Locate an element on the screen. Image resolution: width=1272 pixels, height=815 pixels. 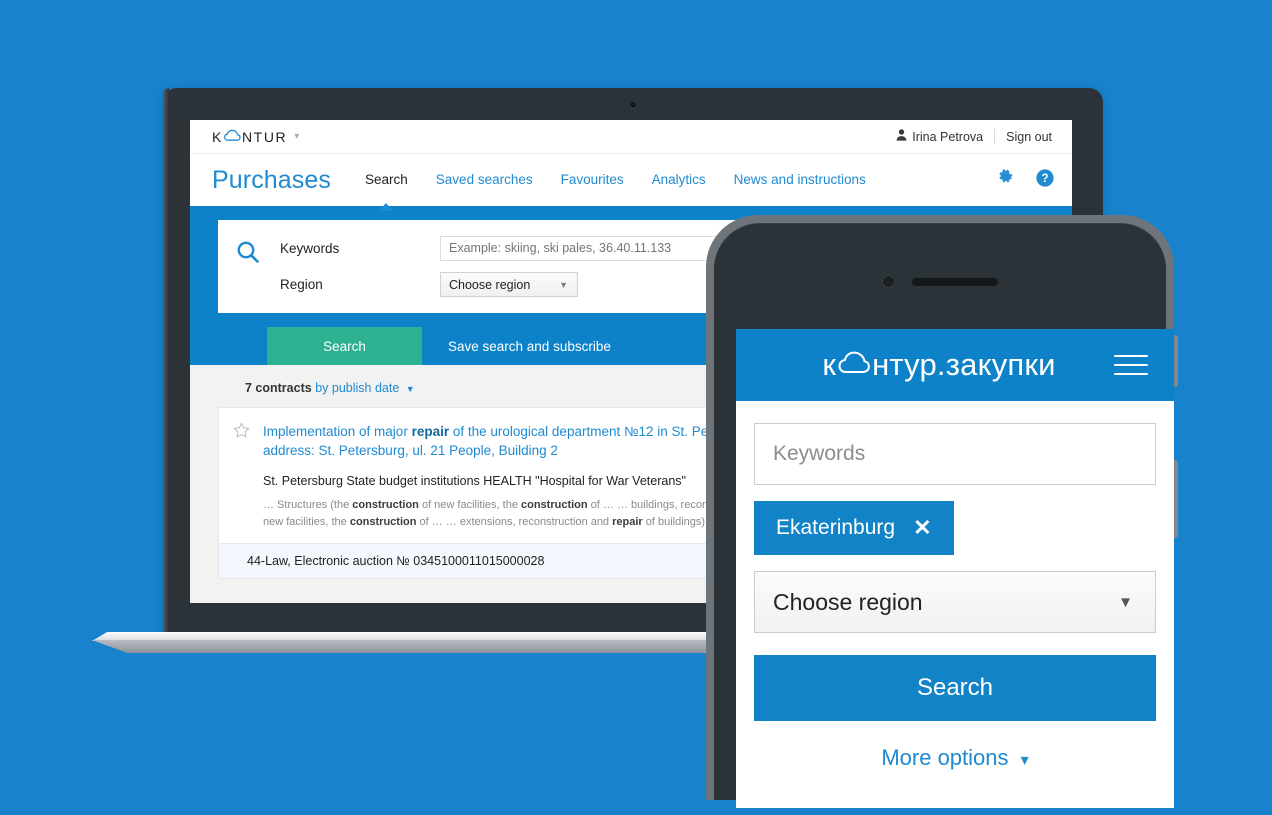
more-options-link: More options ▾ is located at coordinates (955, 758).